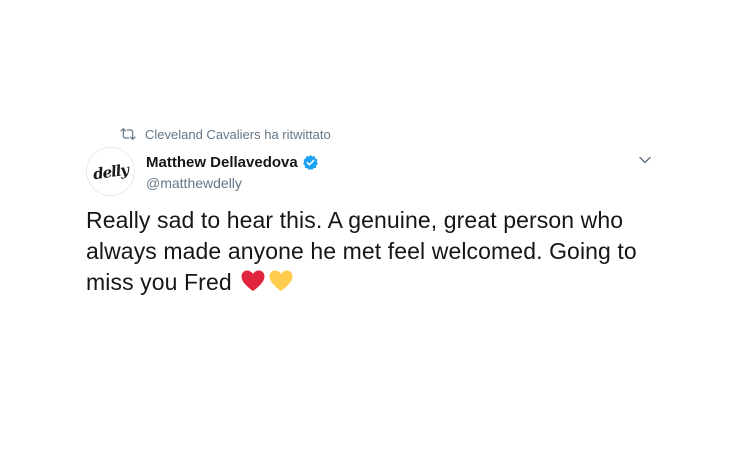  I want to click on retweet-icon, so click(128, 134).